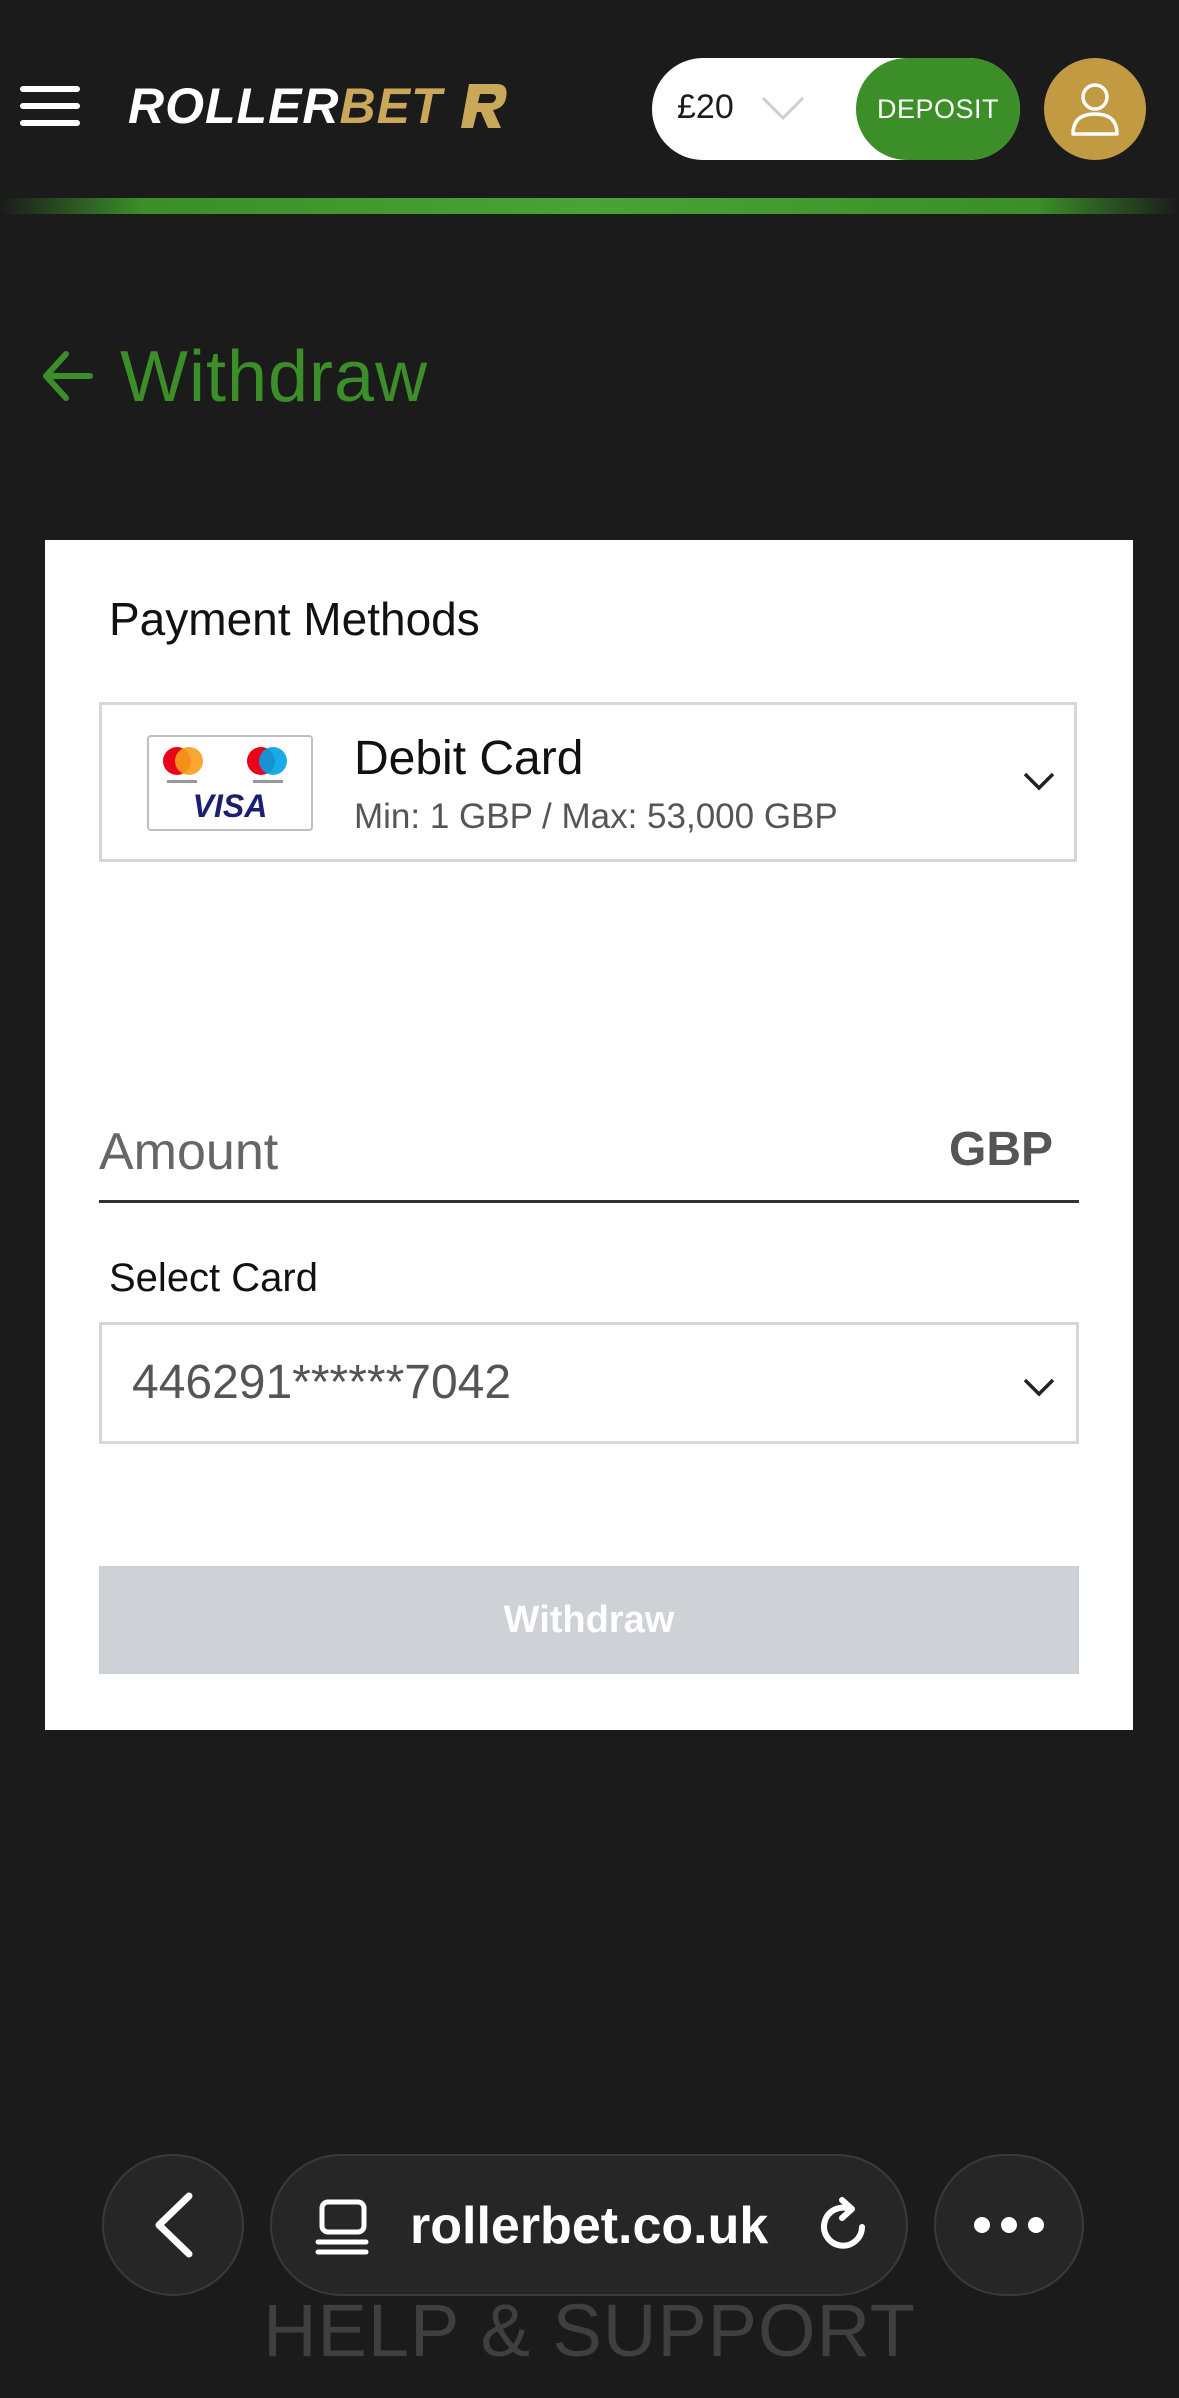  Describe the element at coordinates (589, 1620) in the screenshot. I see `withdraw-button: Withdraw` at that location.